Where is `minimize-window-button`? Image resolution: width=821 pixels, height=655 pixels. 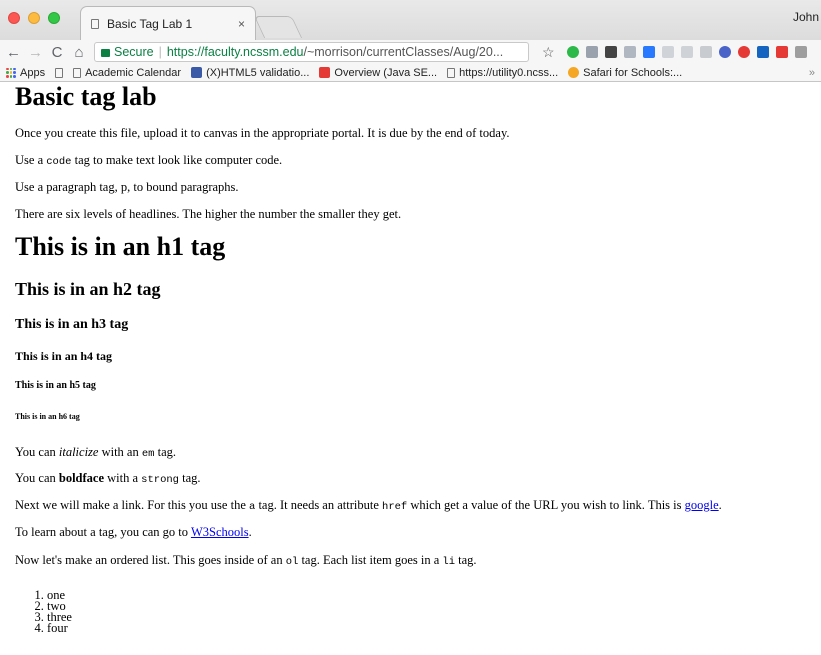
minimize-window-button is located at coordinates (34, 18).